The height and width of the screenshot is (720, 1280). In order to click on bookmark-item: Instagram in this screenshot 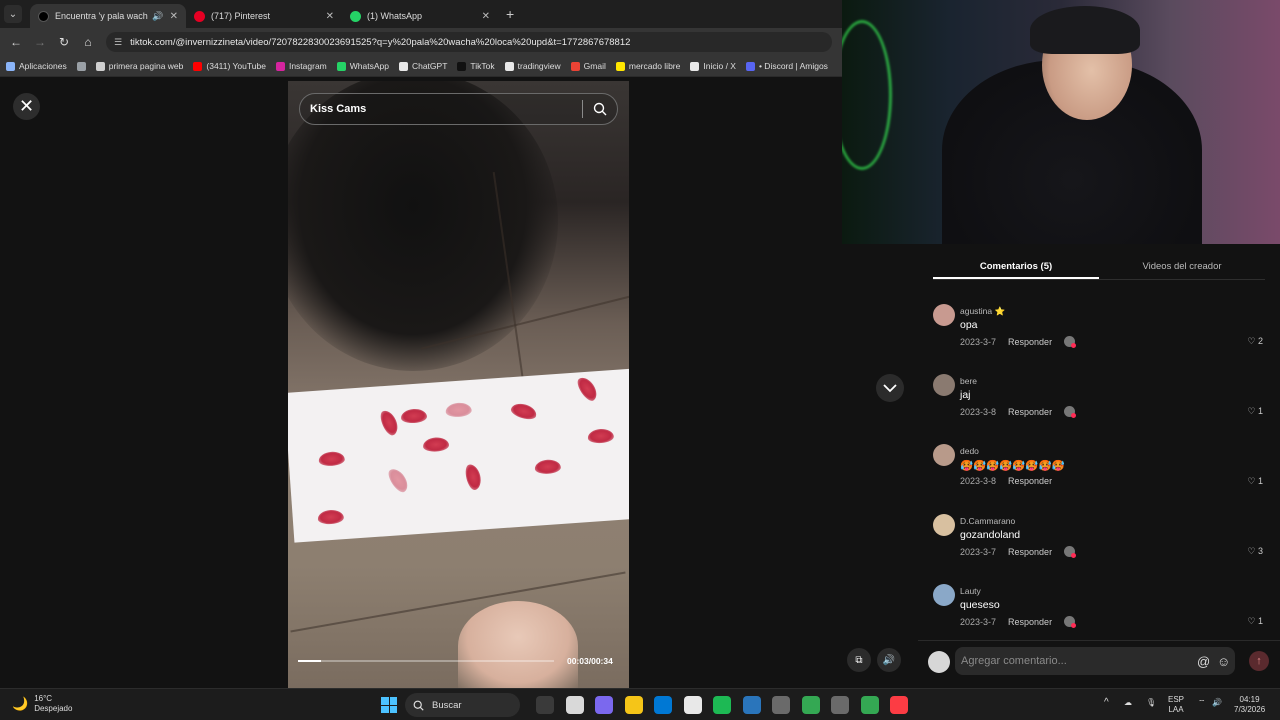, I will do `click(301, 66)`.